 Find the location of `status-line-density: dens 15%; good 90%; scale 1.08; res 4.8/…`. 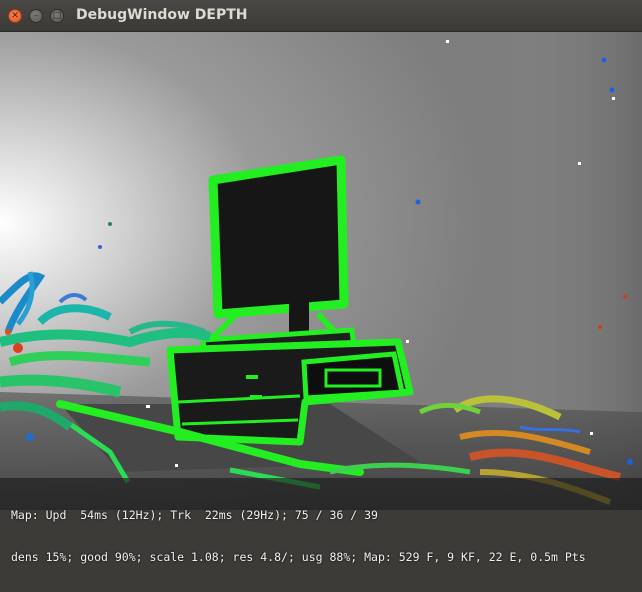

status-line-density: dens 15%; good 90%; scale 1.08; res 4.8/… is located at coordinates (298, 557).